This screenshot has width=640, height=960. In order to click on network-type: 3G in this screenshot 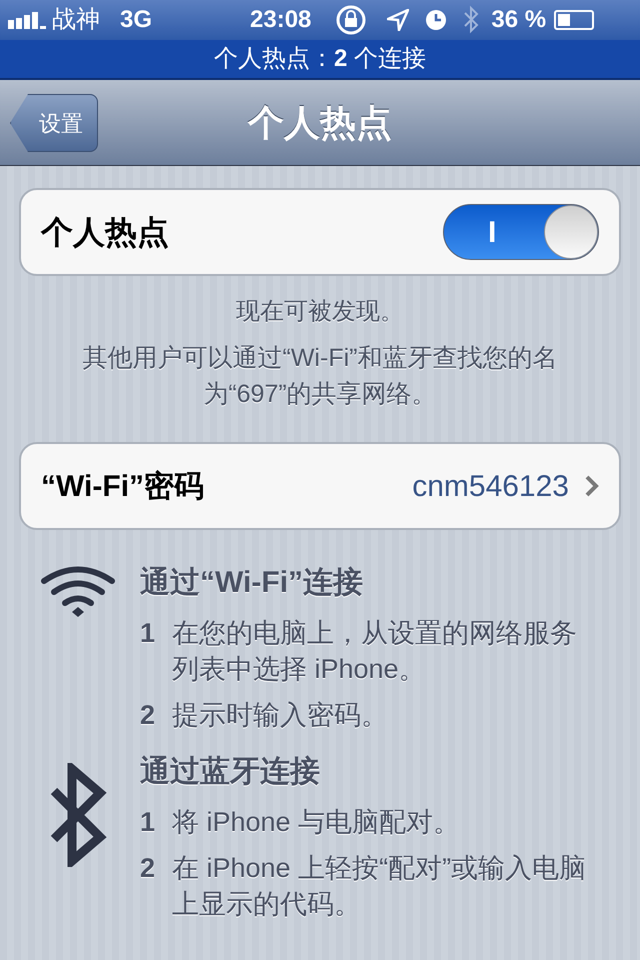, I will do `click(136, 20)`.